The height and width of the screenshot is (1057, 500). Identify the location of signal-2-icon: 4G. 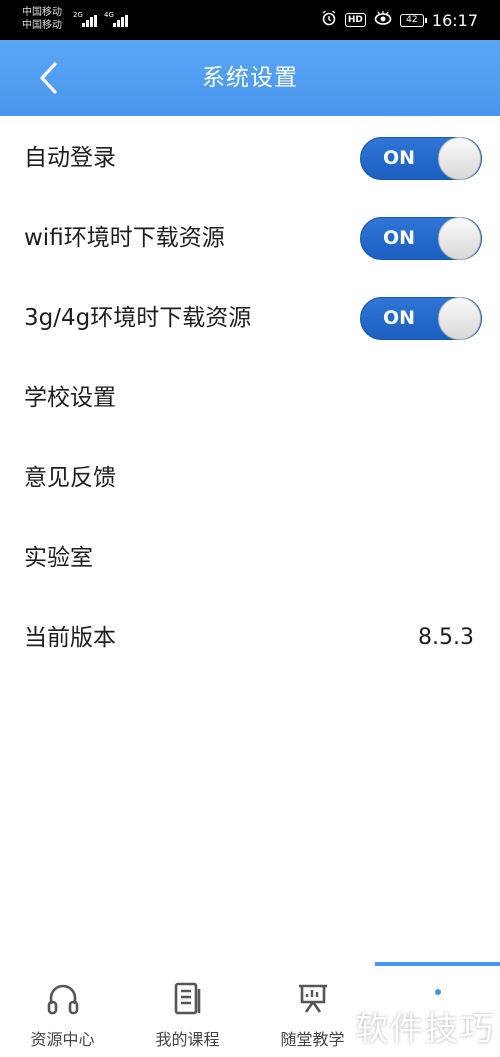
(118, 19).